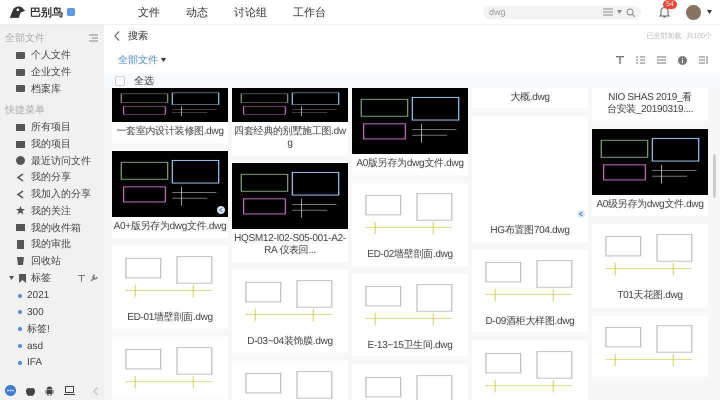  I want to click on sidebar-item: 回收站, so click(52, 261).